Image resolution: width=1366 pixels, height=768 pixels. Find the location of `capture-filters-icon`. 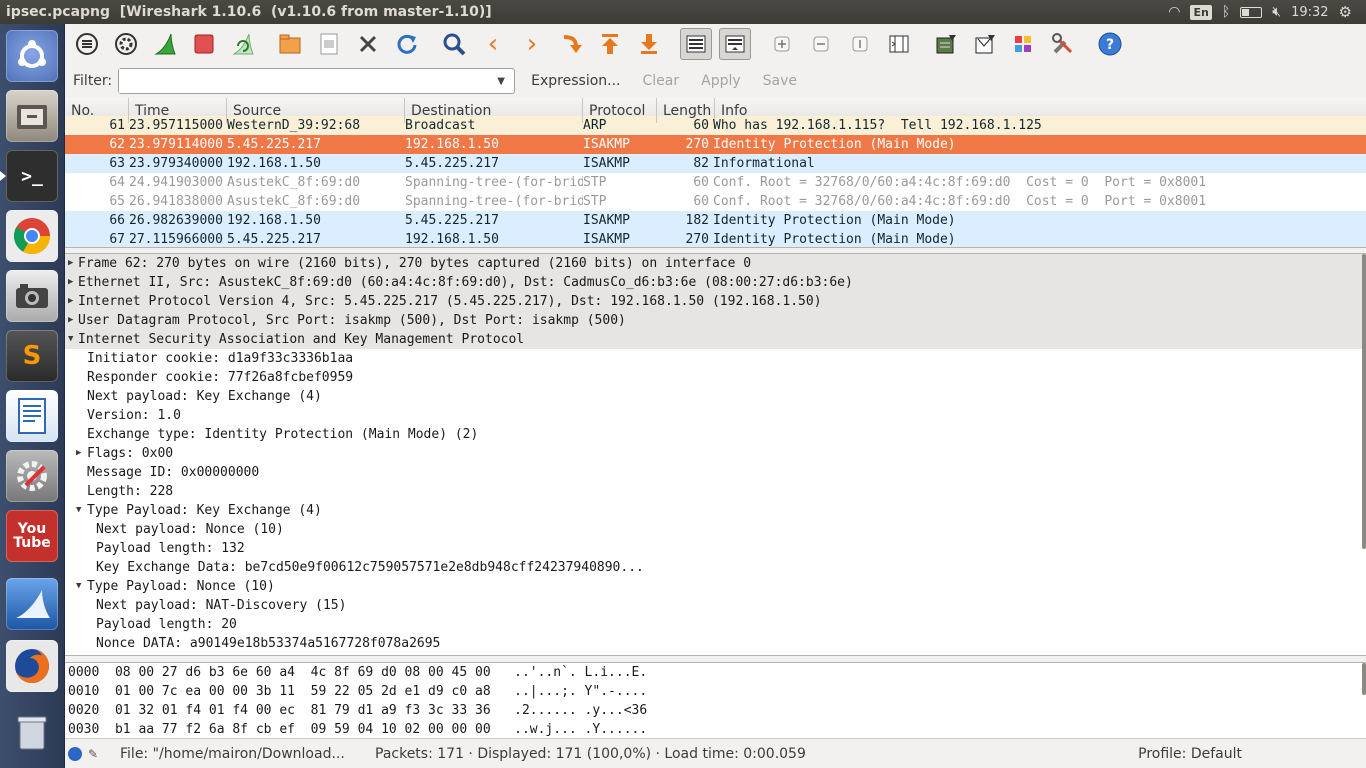

capture-filters-icon is located at coordinates (946, 44).